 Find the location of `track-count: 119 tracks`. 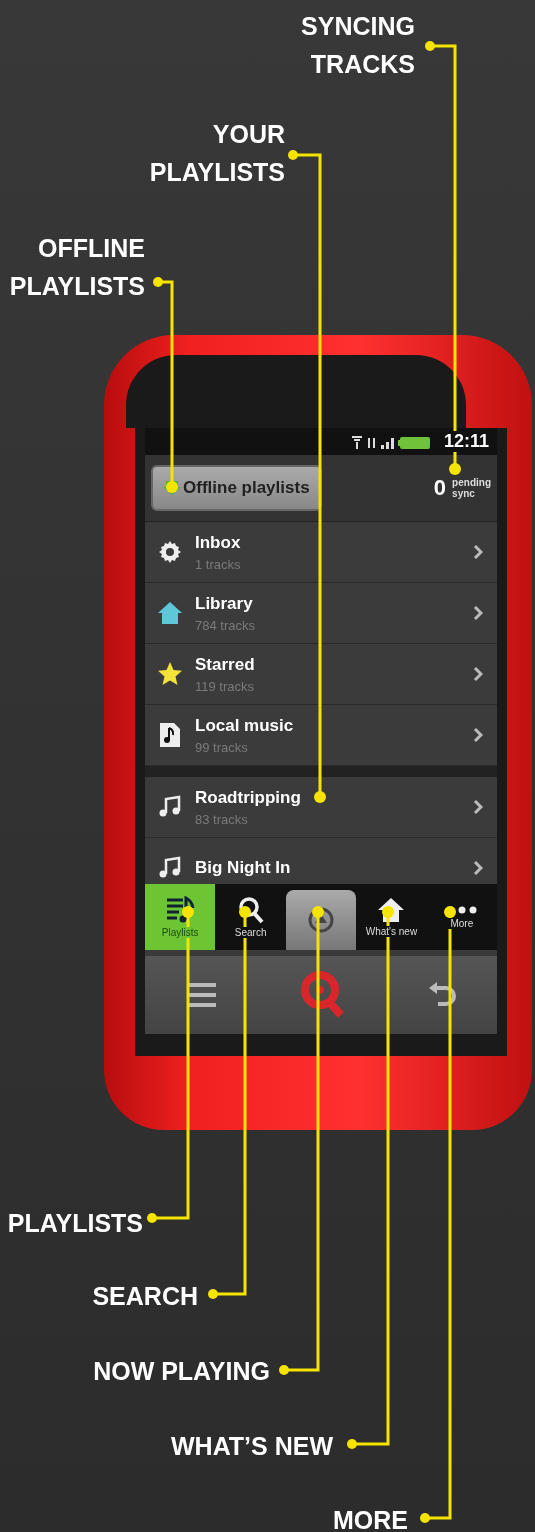

track-count: 119 tracks is located at coordinates (225, 686).